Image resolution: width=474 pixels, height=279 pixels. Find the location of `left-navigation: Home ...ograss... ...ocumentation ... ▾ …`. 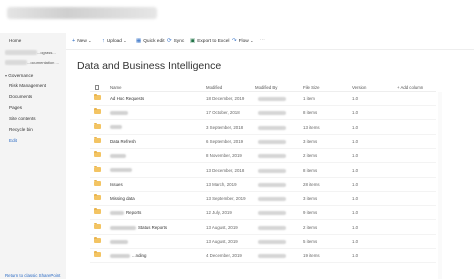

left-navigation: Home ...ograss... ...ocumentation ... ▾ … is located at coordinates (33, 156).